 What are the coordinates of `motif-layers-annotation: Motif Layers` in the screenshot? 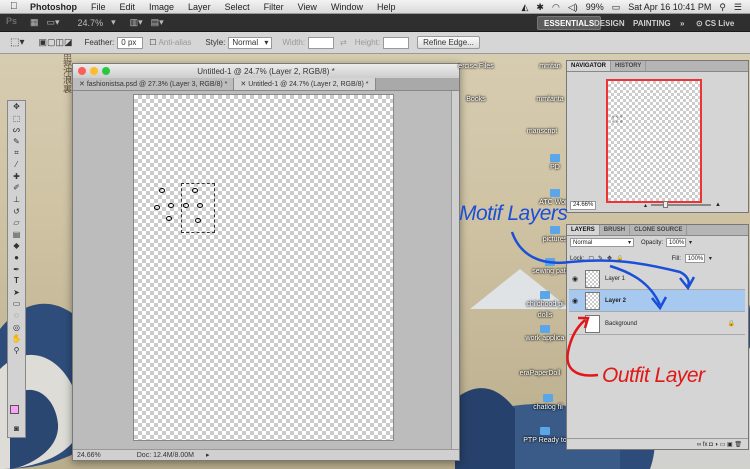 It's located at (513, 213).